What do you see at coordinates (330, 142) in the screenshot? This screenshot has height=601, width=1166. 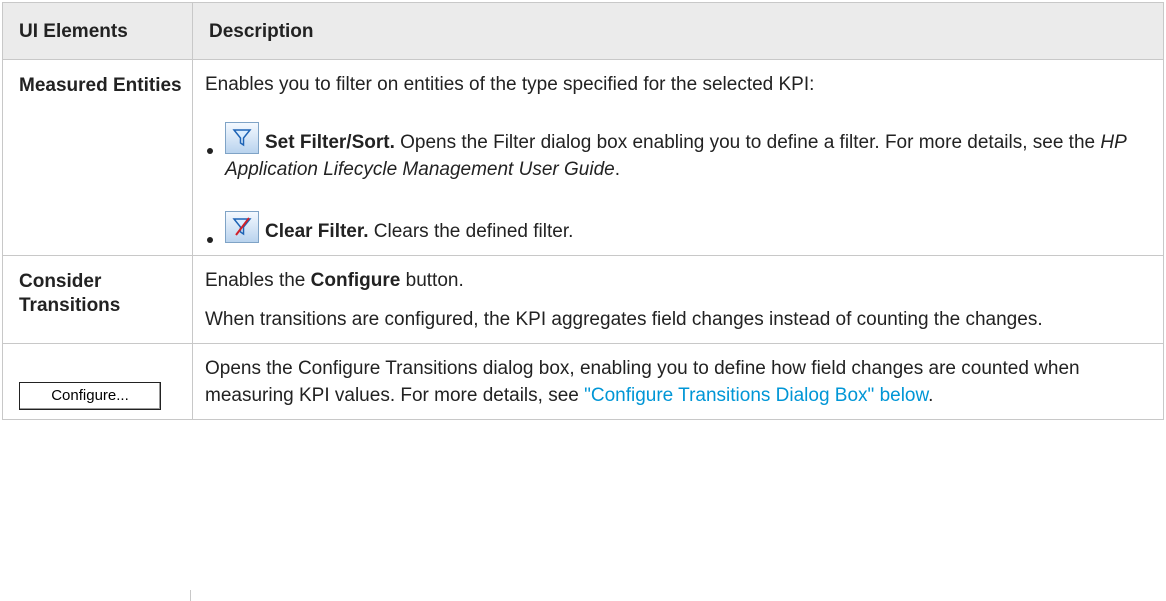 I see `set-filter-title: Set Filter/Sort.` at bounding box center [330, 142].